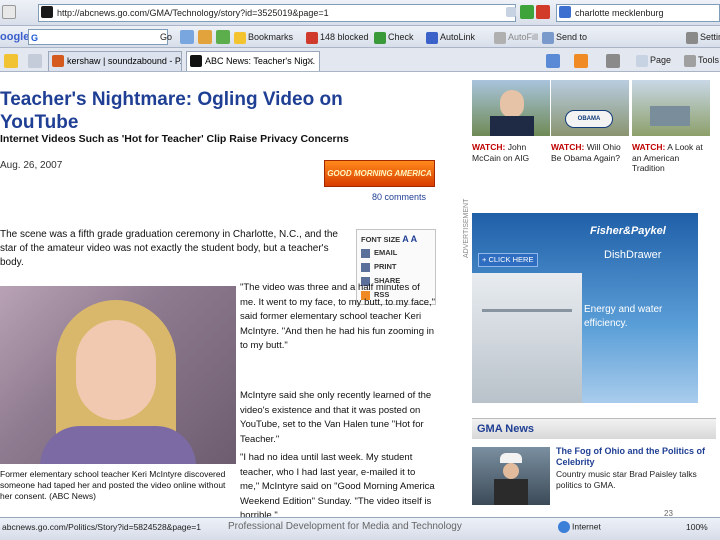 The width and height of the screenshot is (720, 540). I want to click on check-icon, so click(380, 37).